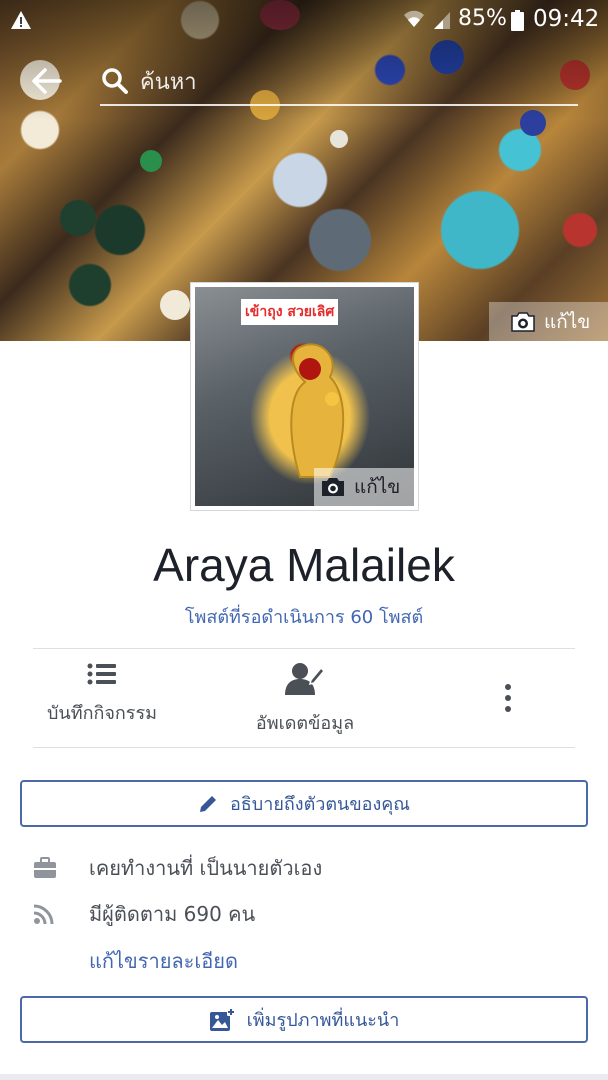 This screenshot has height=1080, width=608. What do you see at coordinates (508, 698) in the screenshot?
I see `more-options-icon` at bounding box center [508, 698].